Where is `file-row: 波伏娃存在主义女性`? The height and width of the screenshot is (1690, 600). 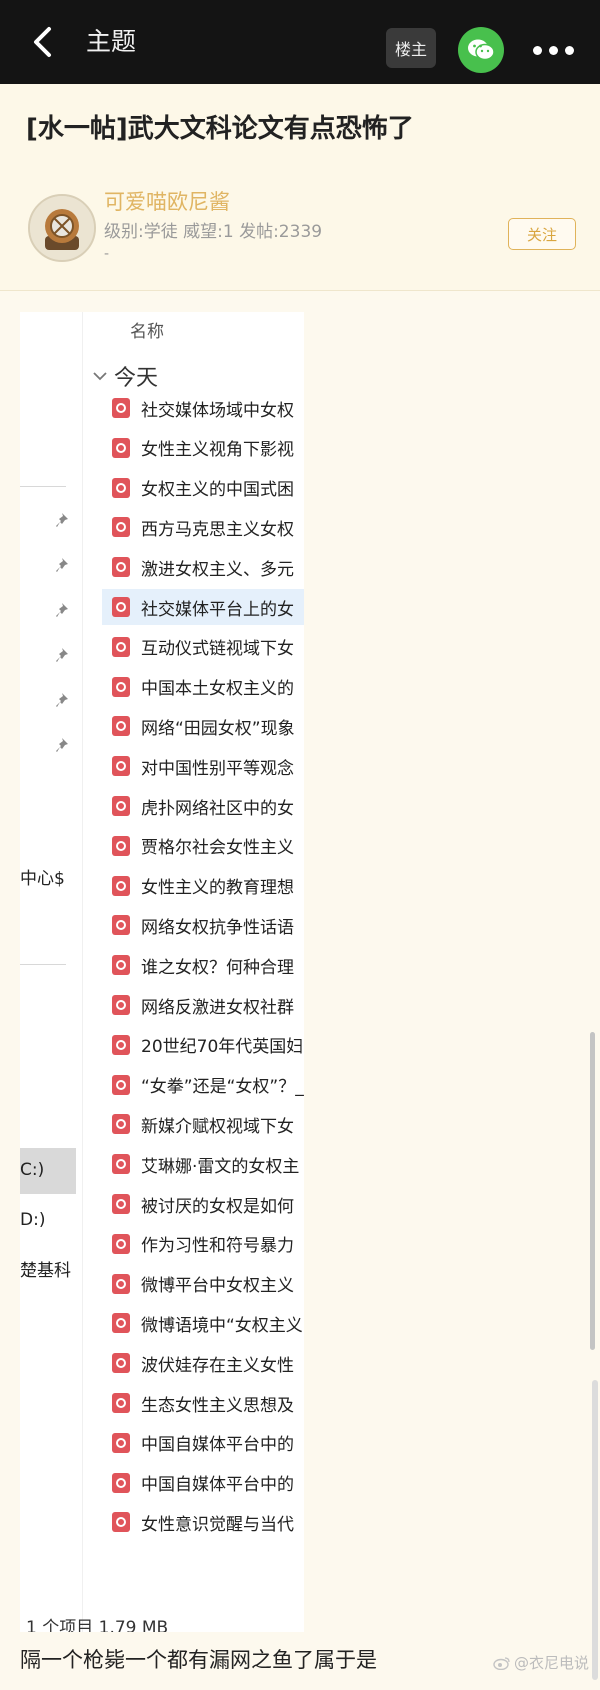
file-row: 波伏娃存在主义女性 is located at coordinates (203, 1363).